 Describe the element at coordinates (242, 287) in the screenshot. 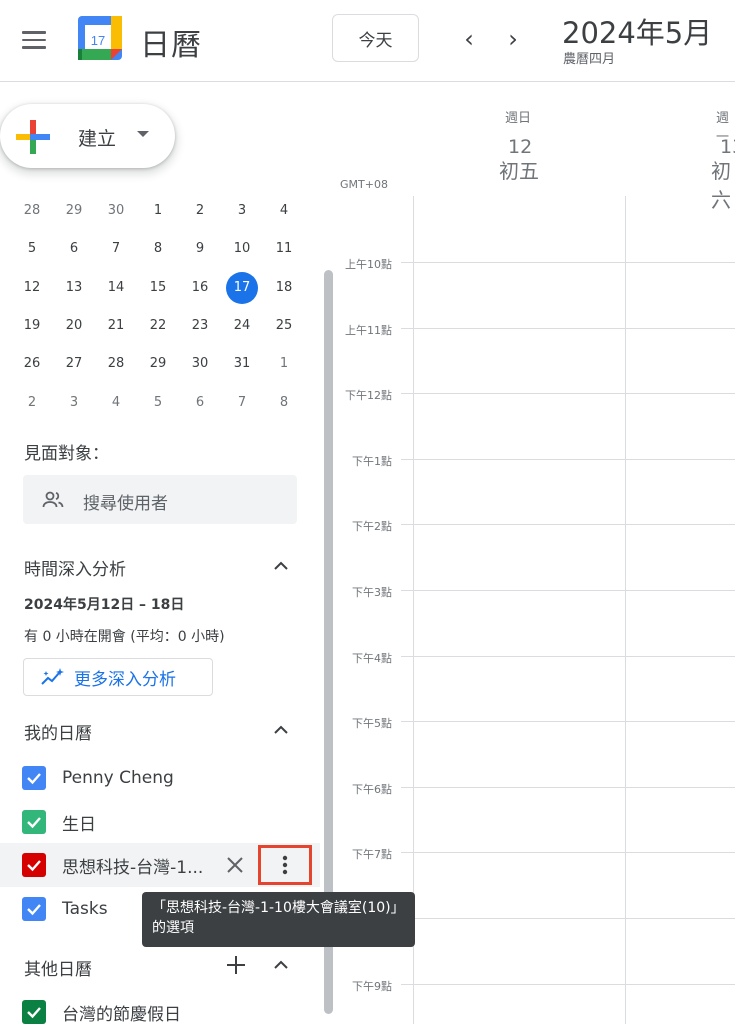

I see `mini-calendar-day: 17` at that location.